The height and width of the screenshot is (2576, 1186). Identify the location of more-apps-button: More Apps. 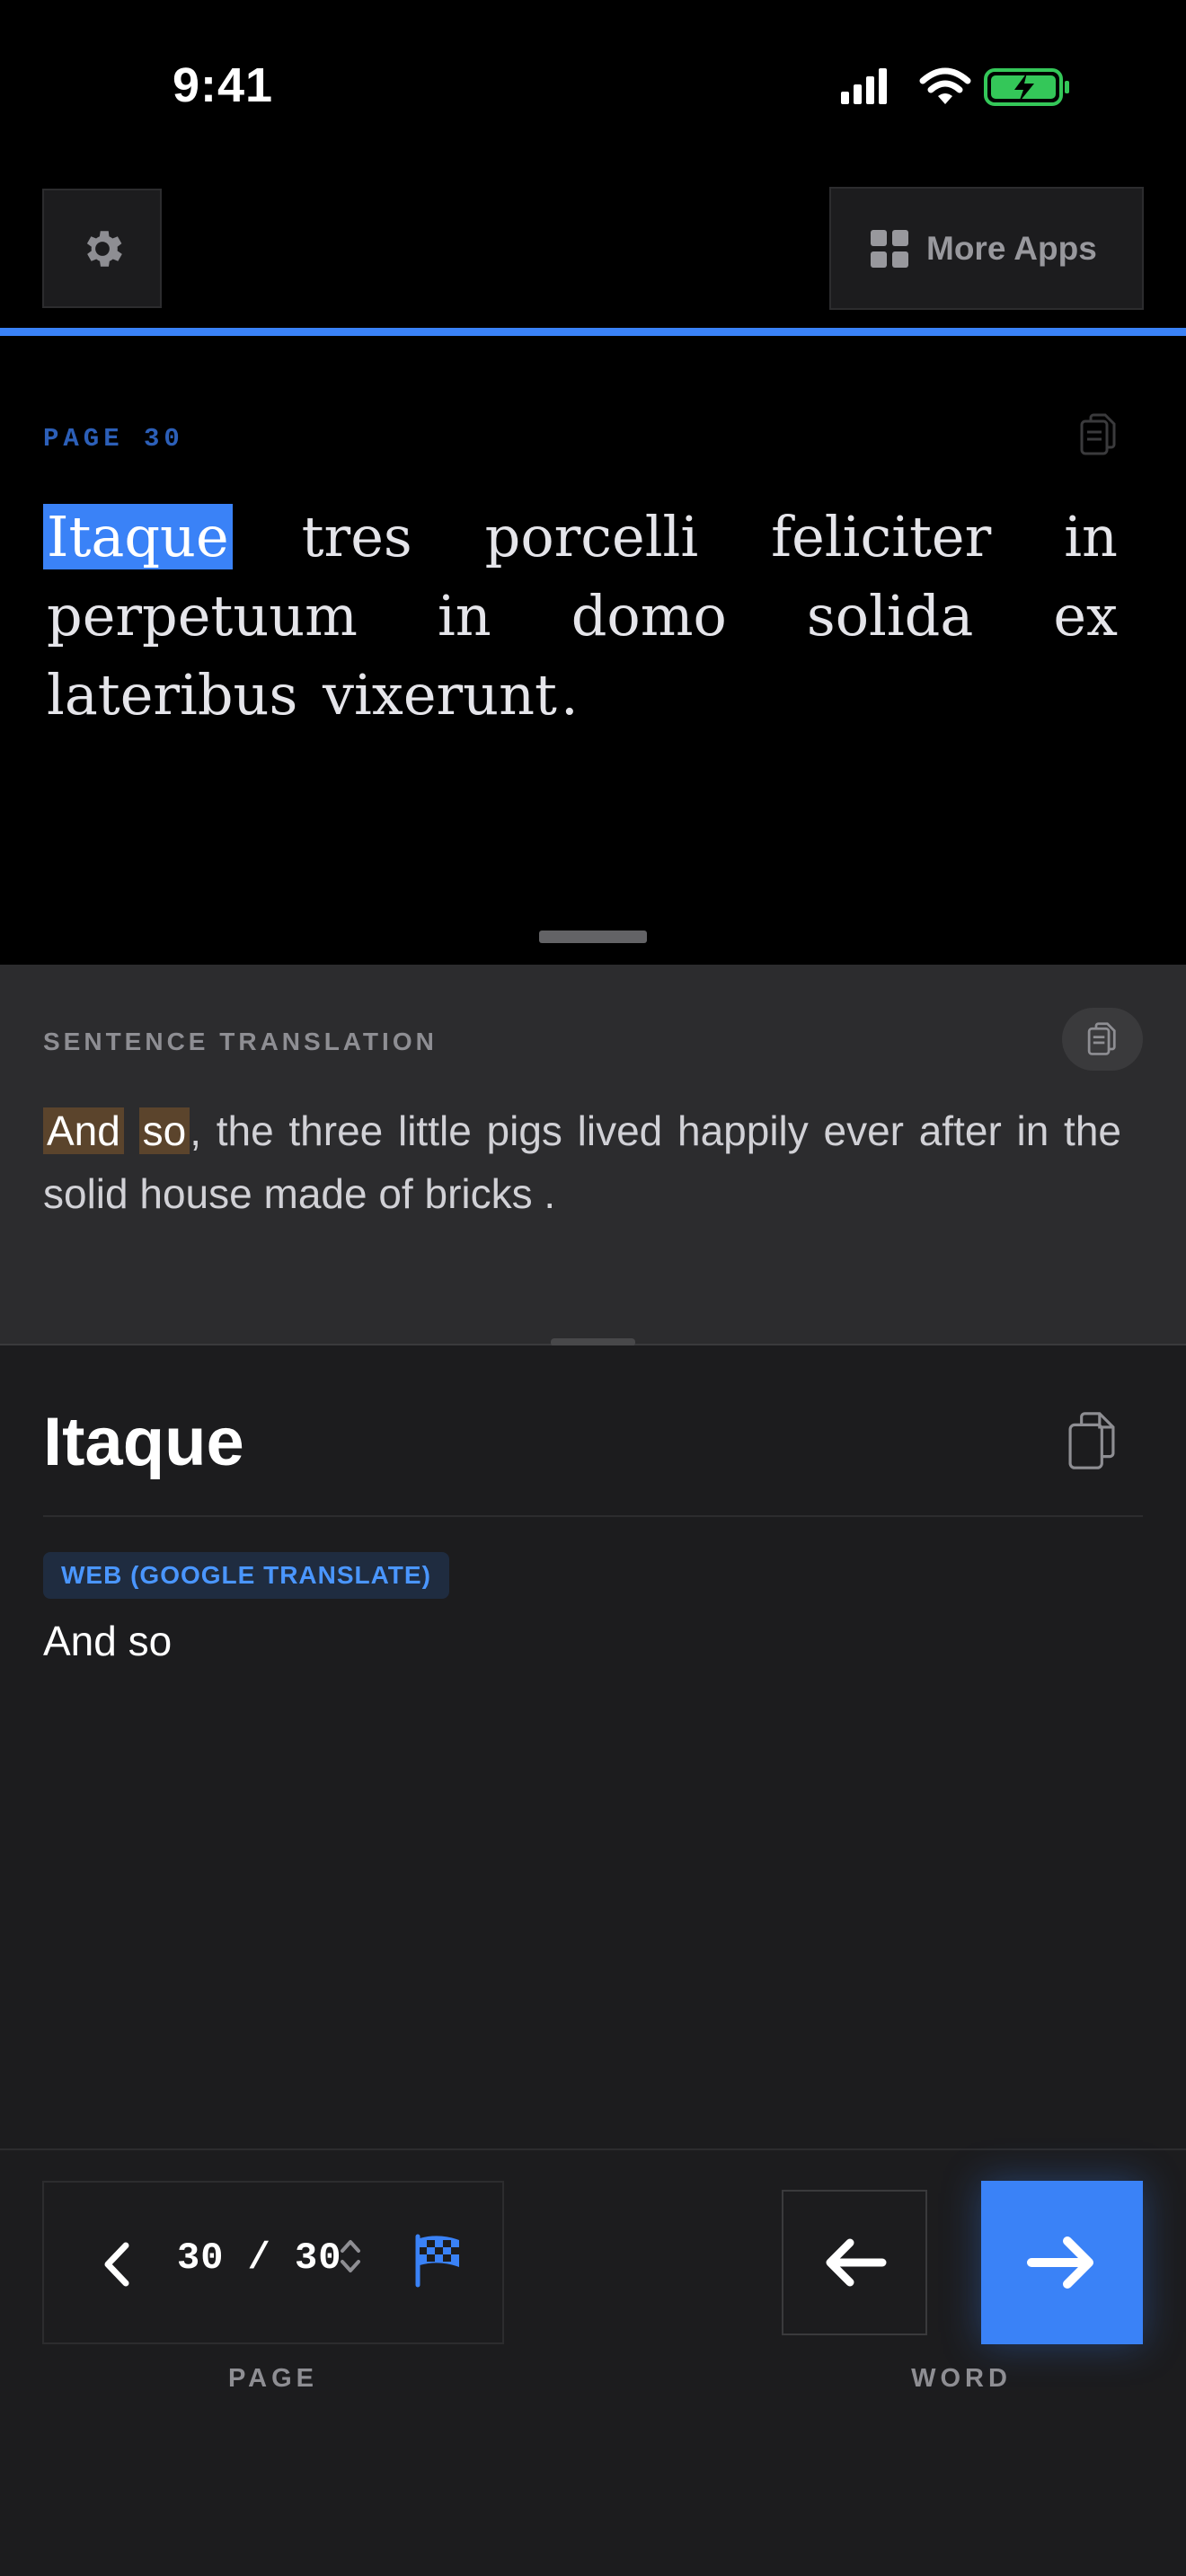
(986, 248).